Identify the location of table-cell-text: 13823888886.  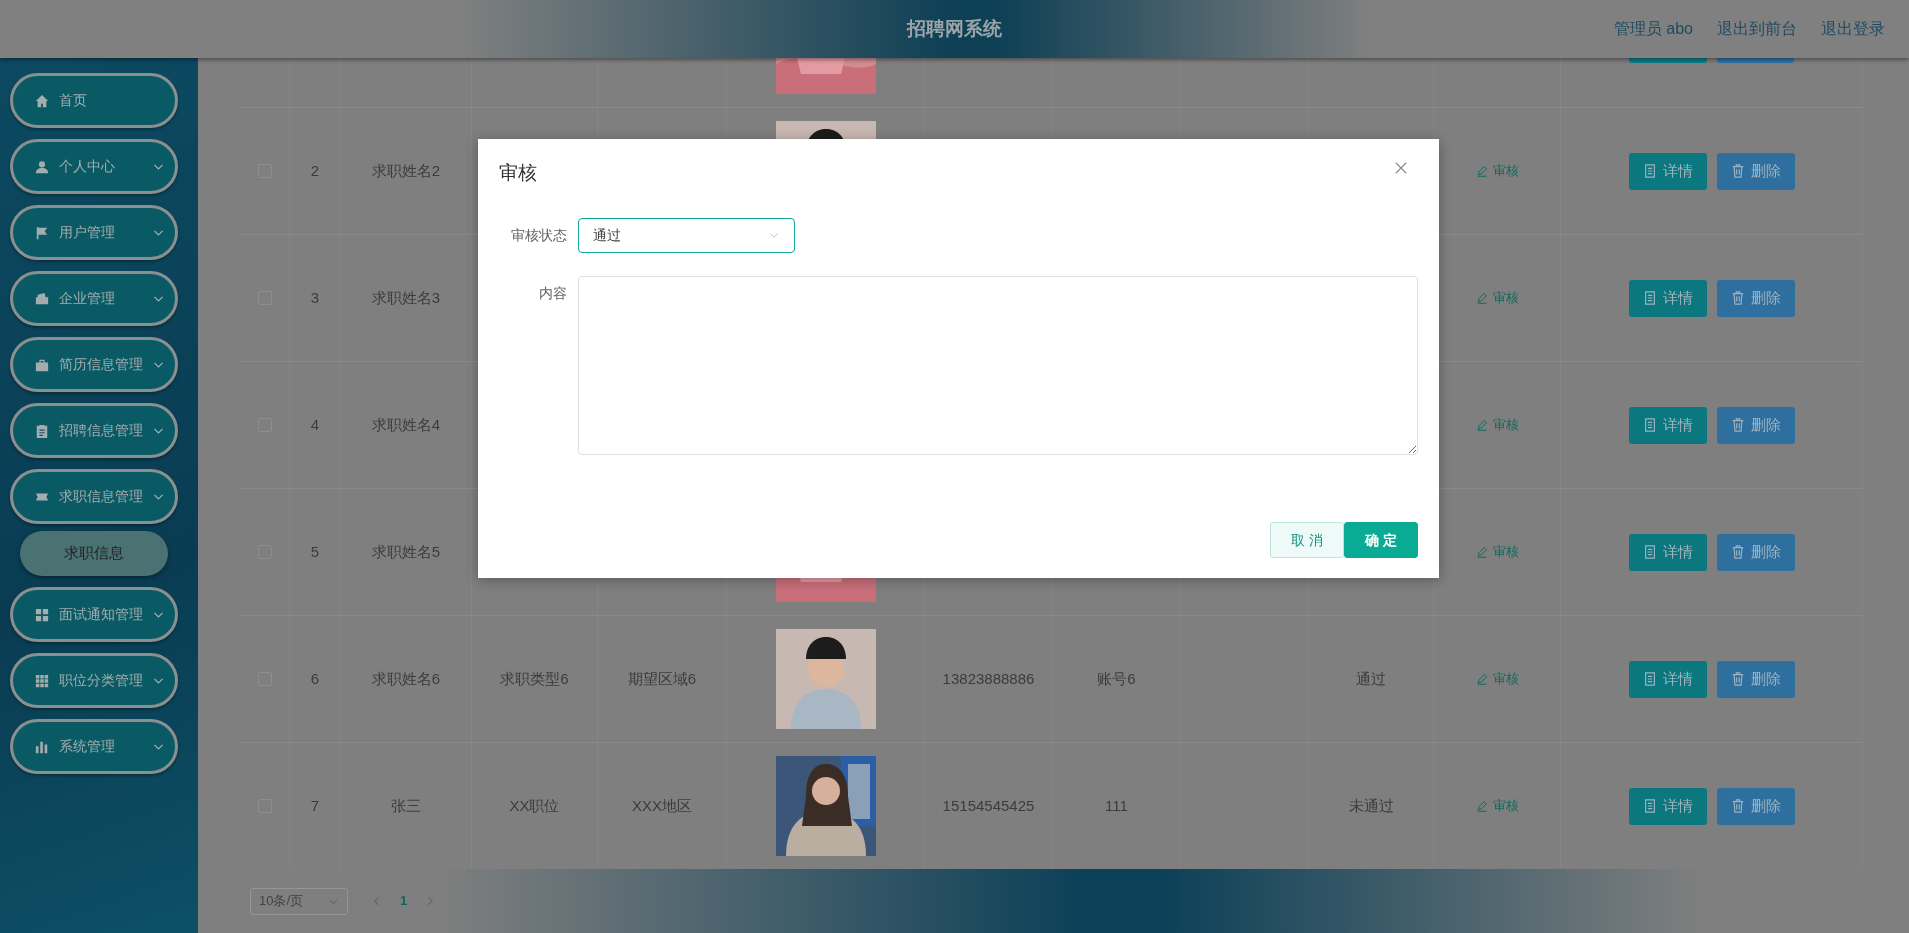
(988, 678).